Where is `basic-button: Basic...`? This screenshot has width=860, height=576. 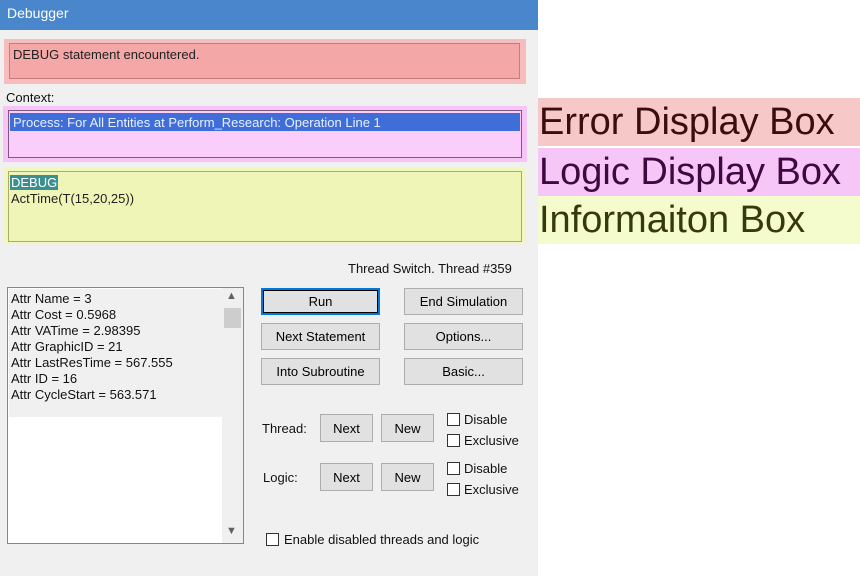 basic-button: Basic... is located at coordinates (463, 371).